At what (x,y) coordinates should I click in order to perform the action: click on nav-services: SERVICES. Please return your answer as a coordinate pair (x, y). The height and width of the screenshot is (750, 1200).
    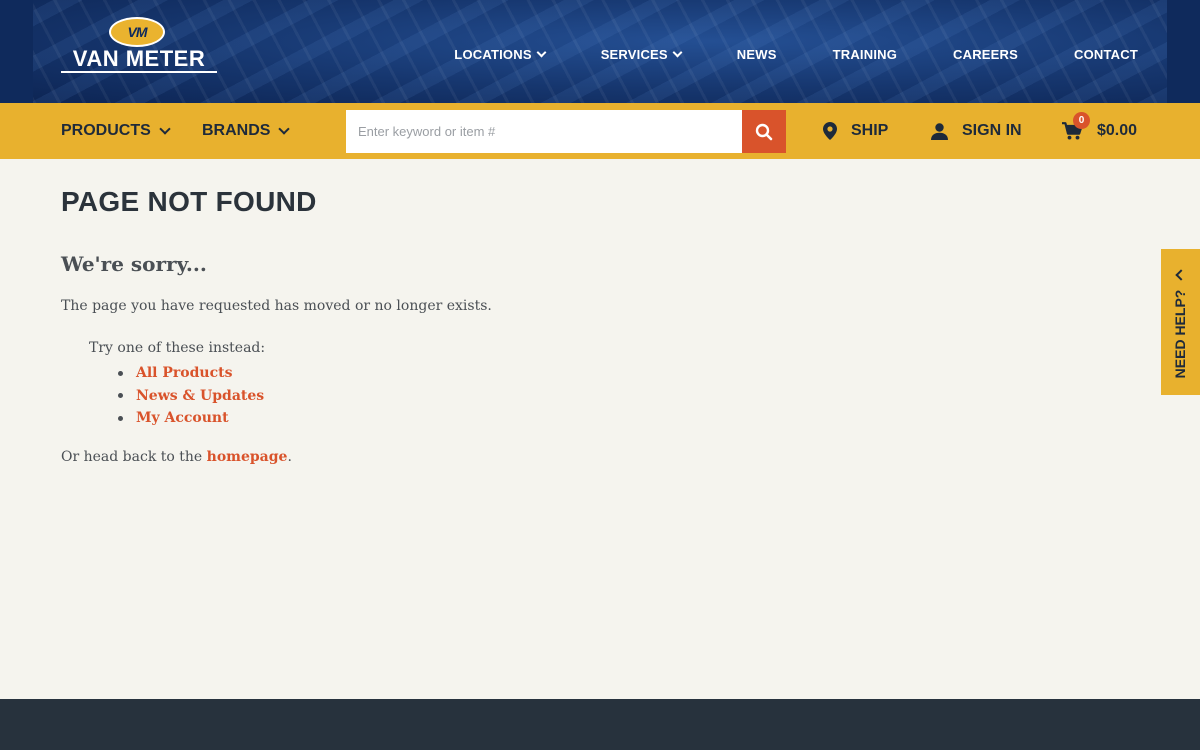
    Looking at the image, I should click on (641, 54).